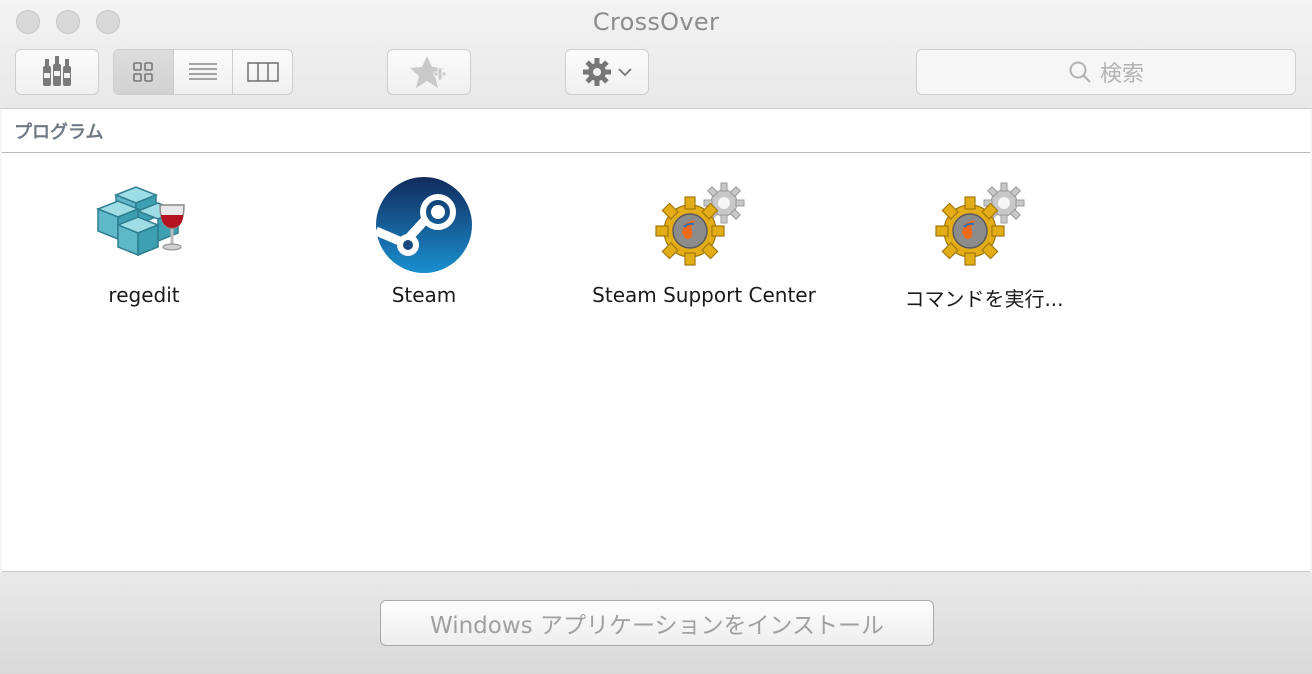  I want to click on columns-icon, so click(262, 72).